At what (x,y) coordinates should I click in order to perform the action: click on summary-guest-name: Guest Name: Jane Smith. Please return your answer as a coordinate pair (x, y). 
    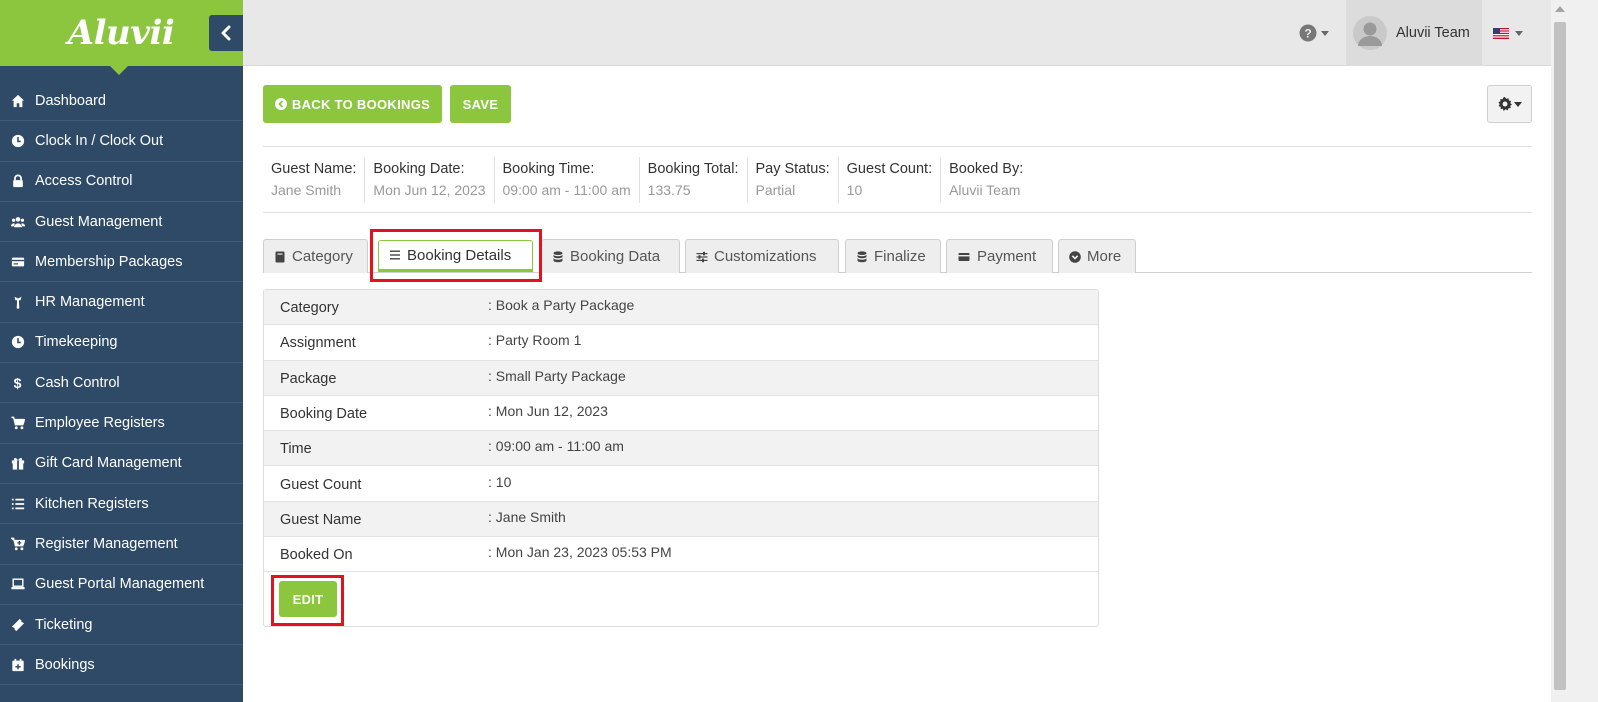
    Looking at the image, I should click on (314, 179).